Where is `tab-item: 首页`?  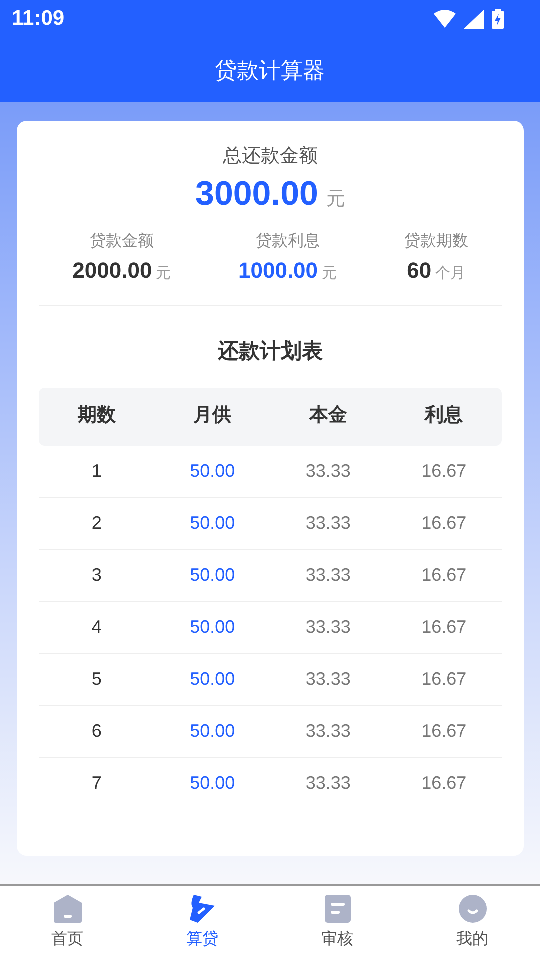 tab-item: 首页 is located at coordinates (67, 923).